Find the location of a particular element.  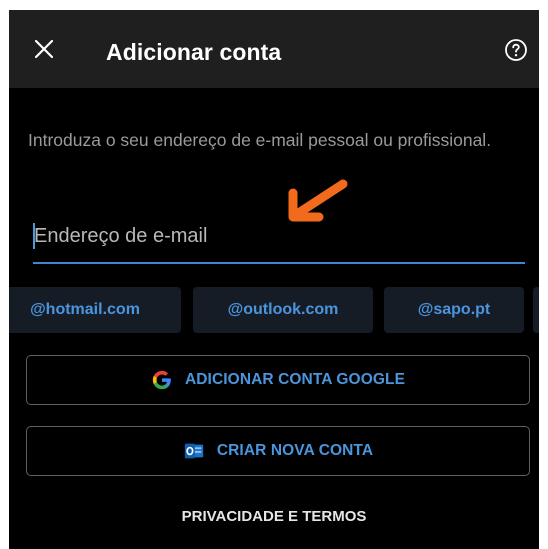

add-google-account-label: ADICIONAR CONTA GOOGLE is located at coordinates (295, 379).